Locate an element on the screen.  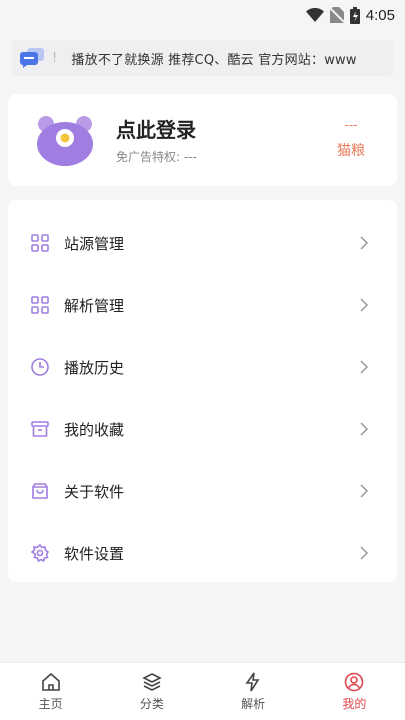
login-title: 点此登录 is located at coordinates (156, 128).